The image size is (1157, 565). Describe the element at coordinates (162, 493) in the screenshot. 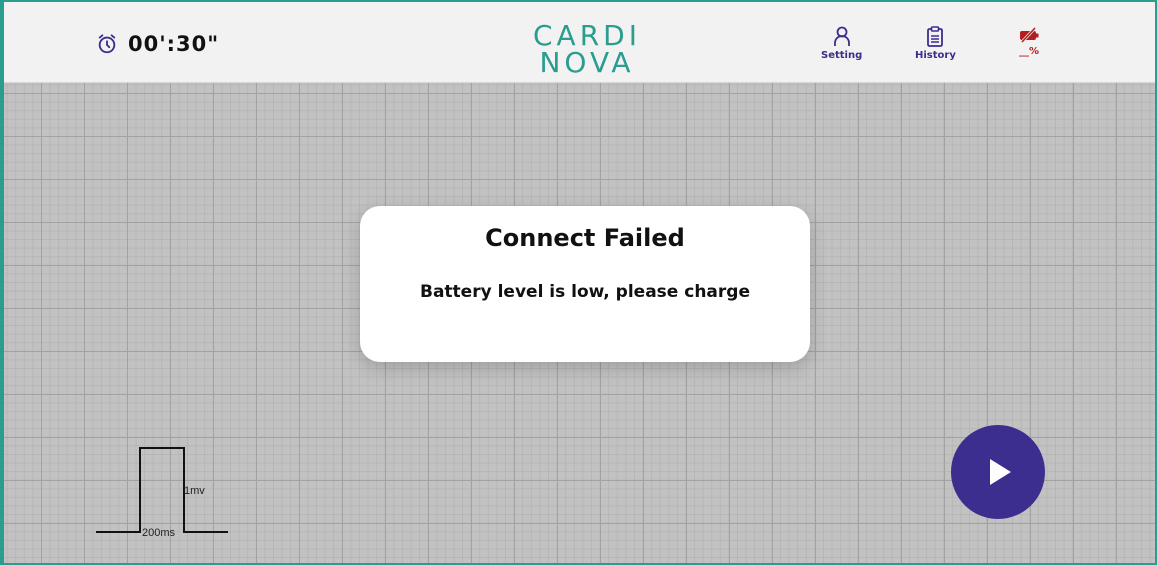

I see `calibration-pulse: 1mv 200ms` at that location.